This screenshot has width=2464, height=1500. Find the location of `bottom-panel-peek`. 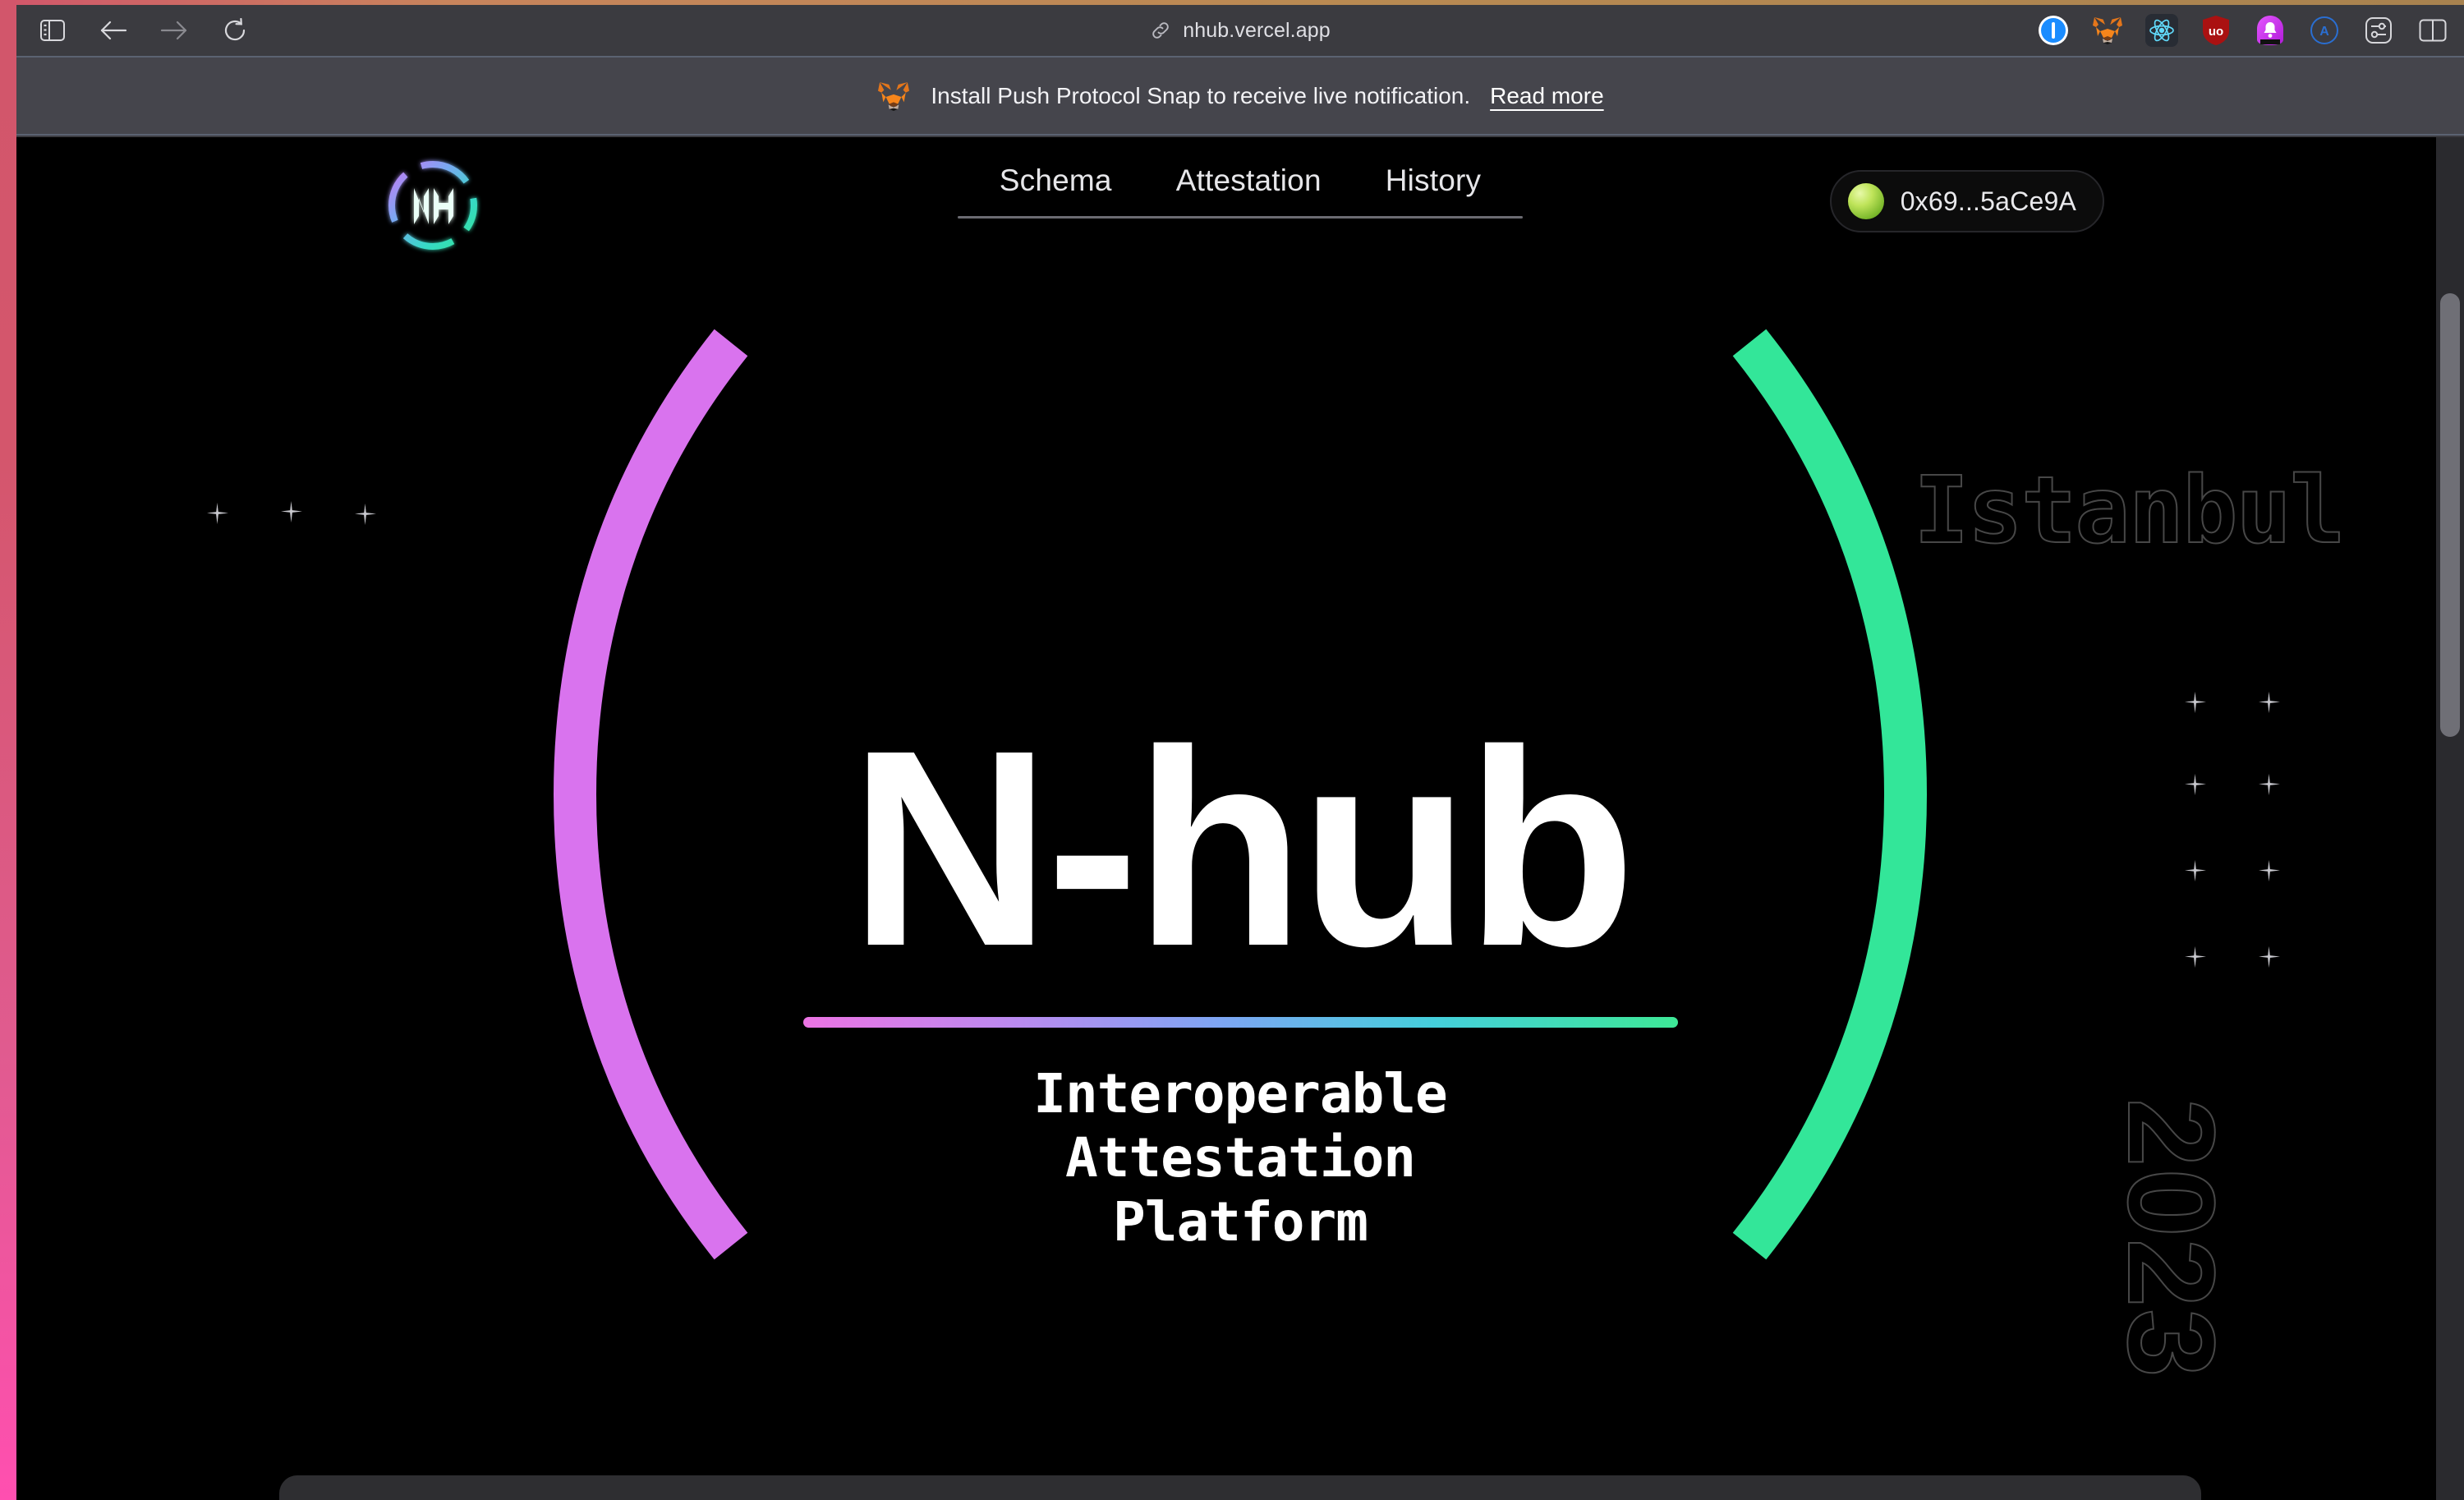

bottom-panel-peek is located at coordinates (1240, 1487).